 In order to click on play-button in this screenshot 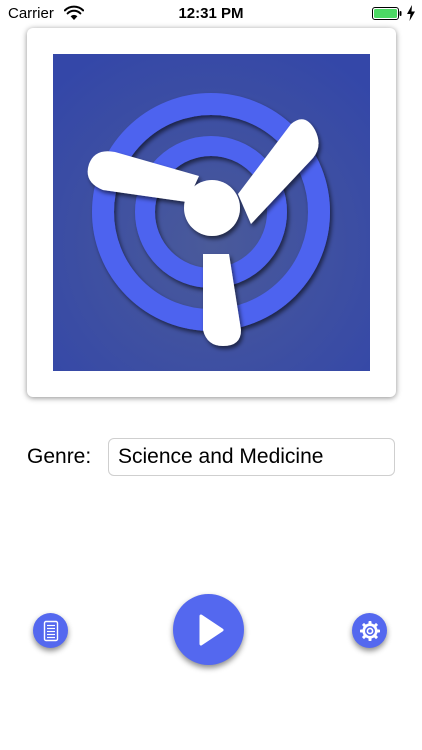, I will do `click(208, 629)`.